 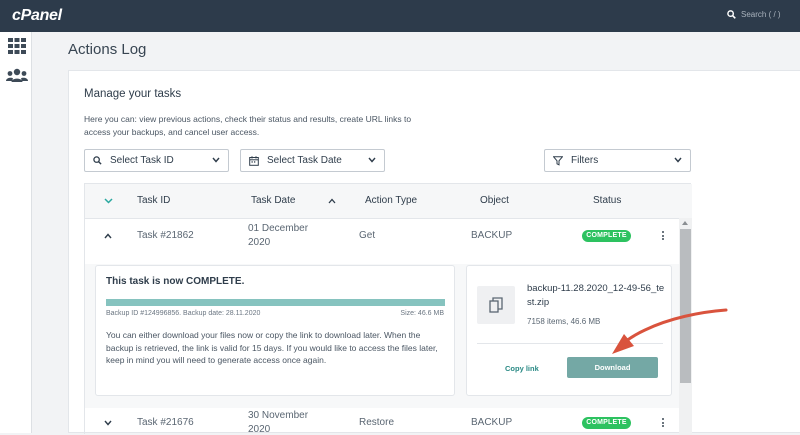 I want to click on task-date-cell: 30 November, so click(x=278, y=415).